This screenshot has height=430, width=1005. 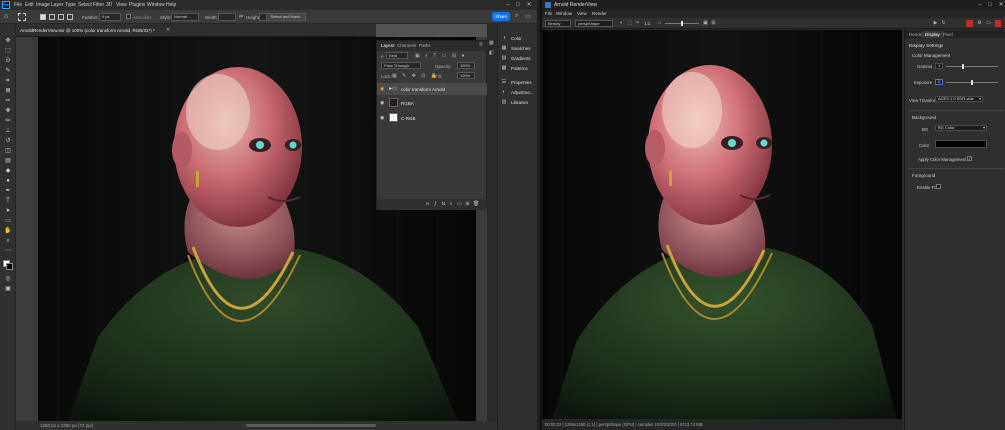 I want to click on menu-edit: Edit, so click(x=29, y=5).